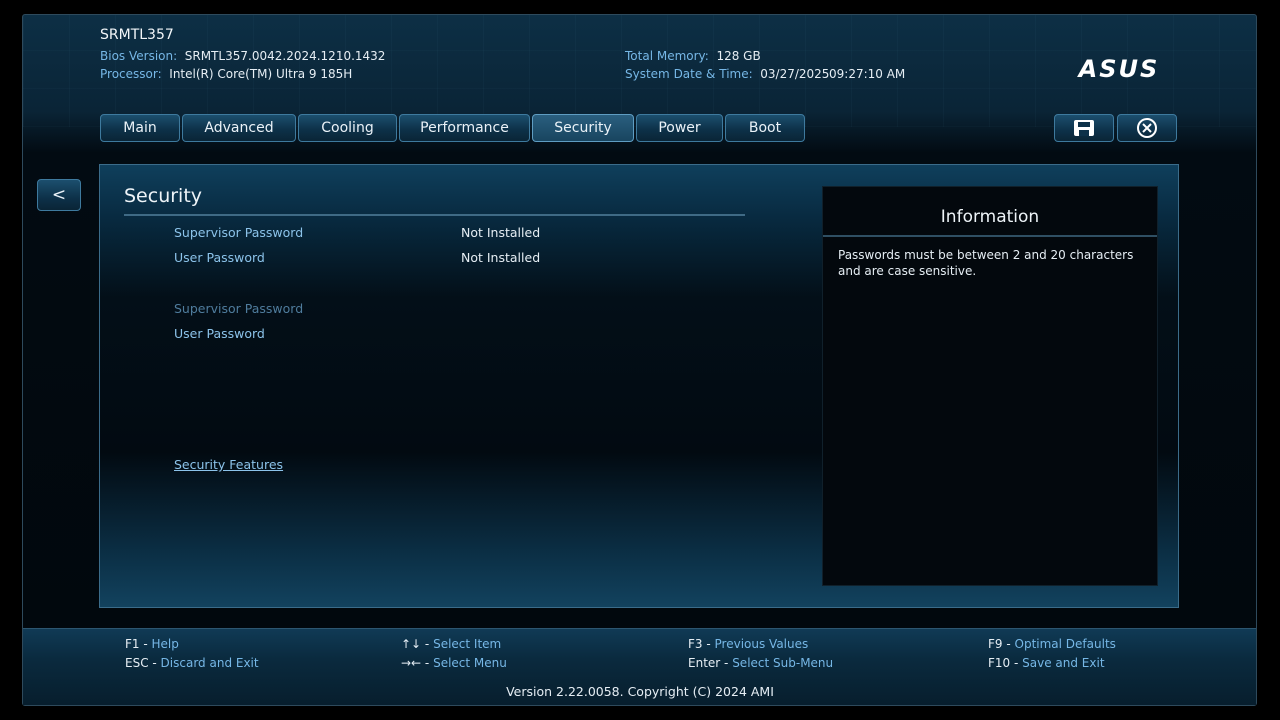  I want to click on hotkey-esc-key: ESC, so click(137, 663).